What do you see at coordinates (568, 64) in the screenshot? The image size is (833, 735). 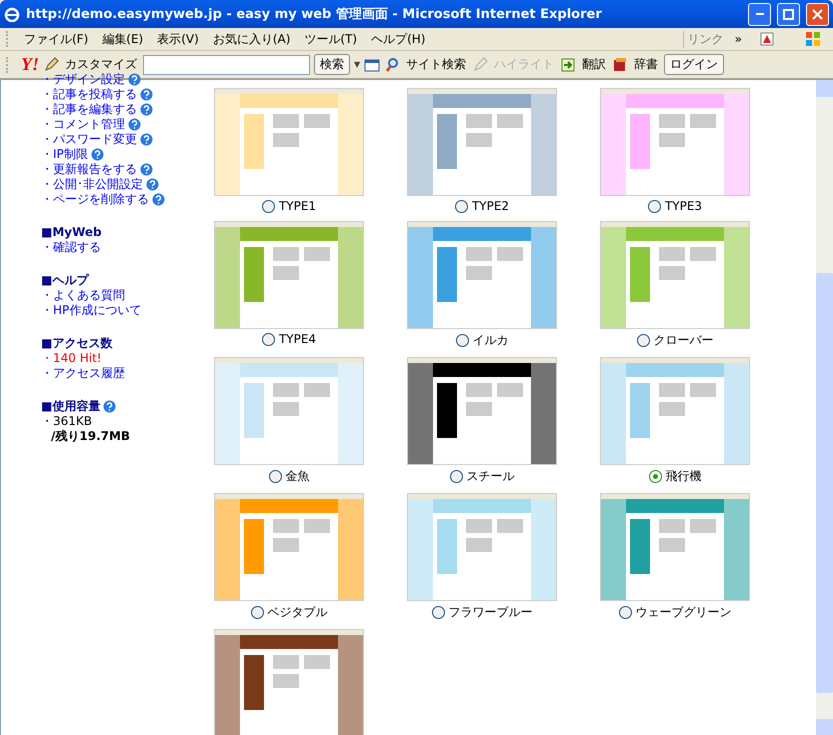 I see `translate-icon` at bounding box center [568, 64].